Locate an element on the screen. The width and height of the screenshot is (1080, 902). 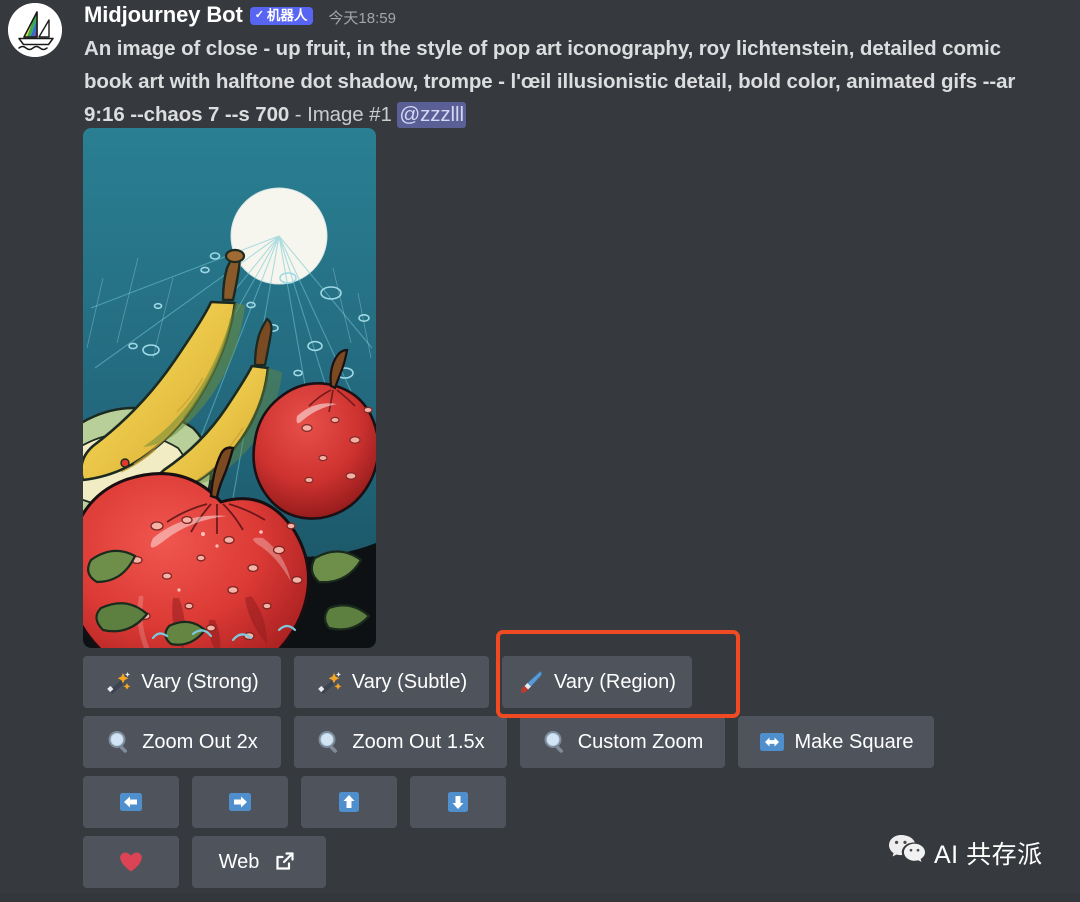
bot-badge-label: 机器人 is located at coordinates (287, 15).